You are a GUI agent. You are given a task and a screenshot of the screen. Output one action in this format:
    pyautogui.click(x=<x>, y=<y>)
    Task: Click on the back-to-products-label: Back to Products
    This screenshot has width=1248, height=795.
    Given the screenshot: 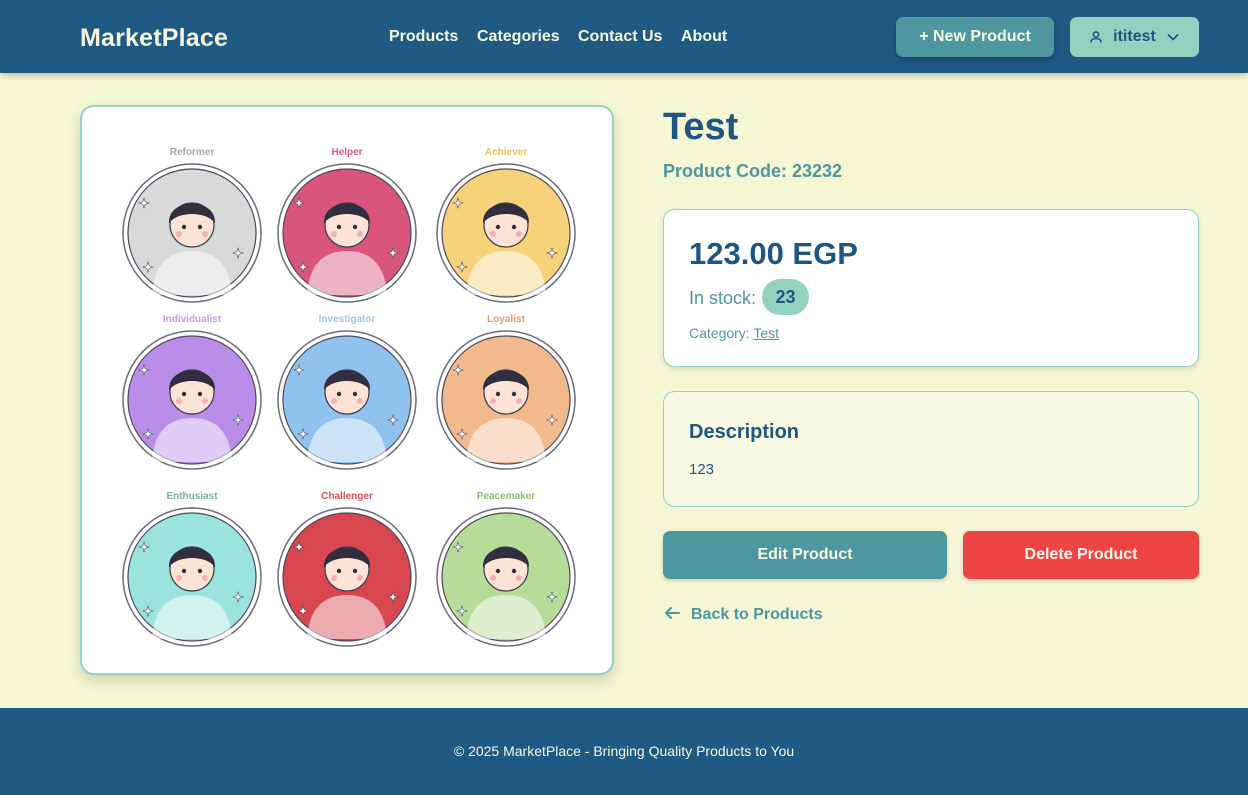 What is the action you would take?
    pyautogui.click(x=757, y=614)
    